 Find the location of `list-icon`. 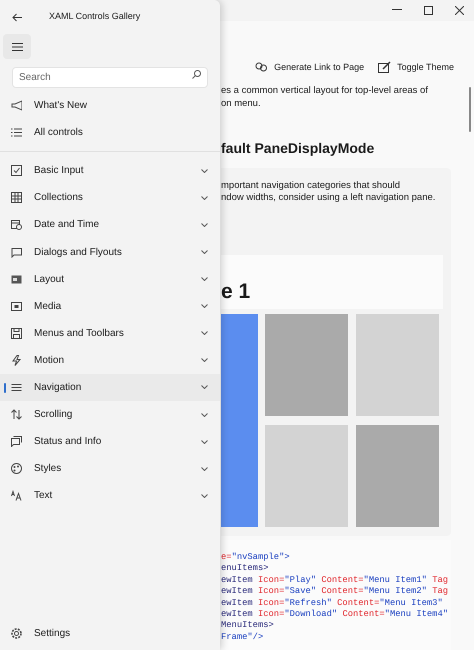

list-icon is located at coordinates (16, 132).